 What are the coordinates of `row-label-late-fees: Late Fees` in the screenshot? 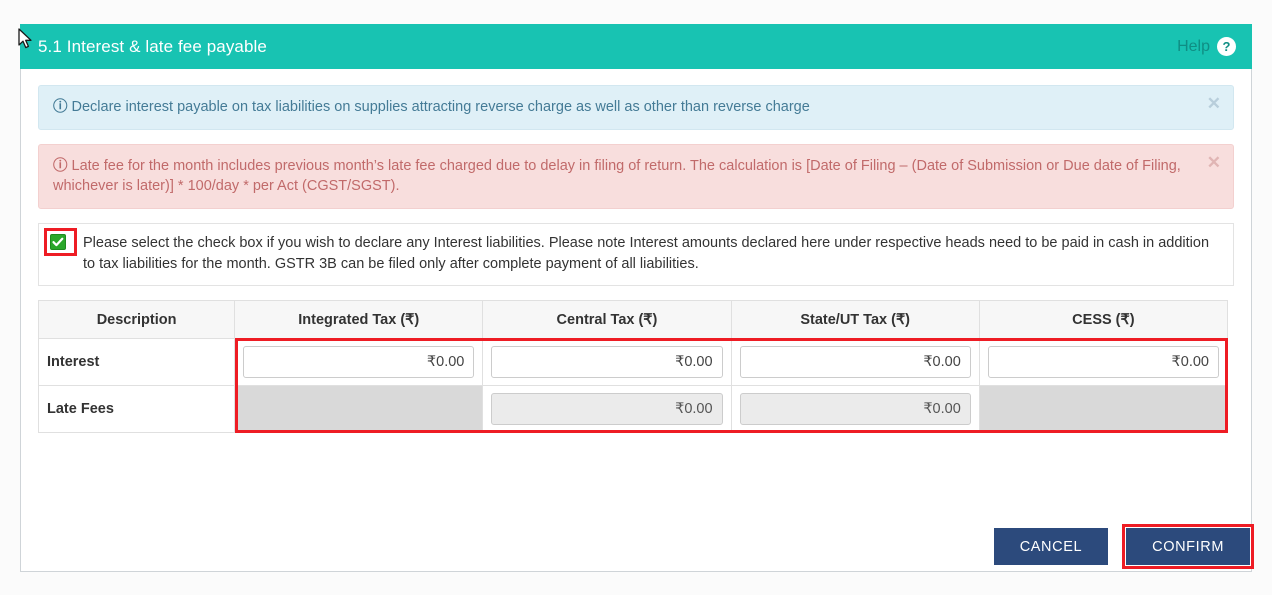 It's located at (136, 409).